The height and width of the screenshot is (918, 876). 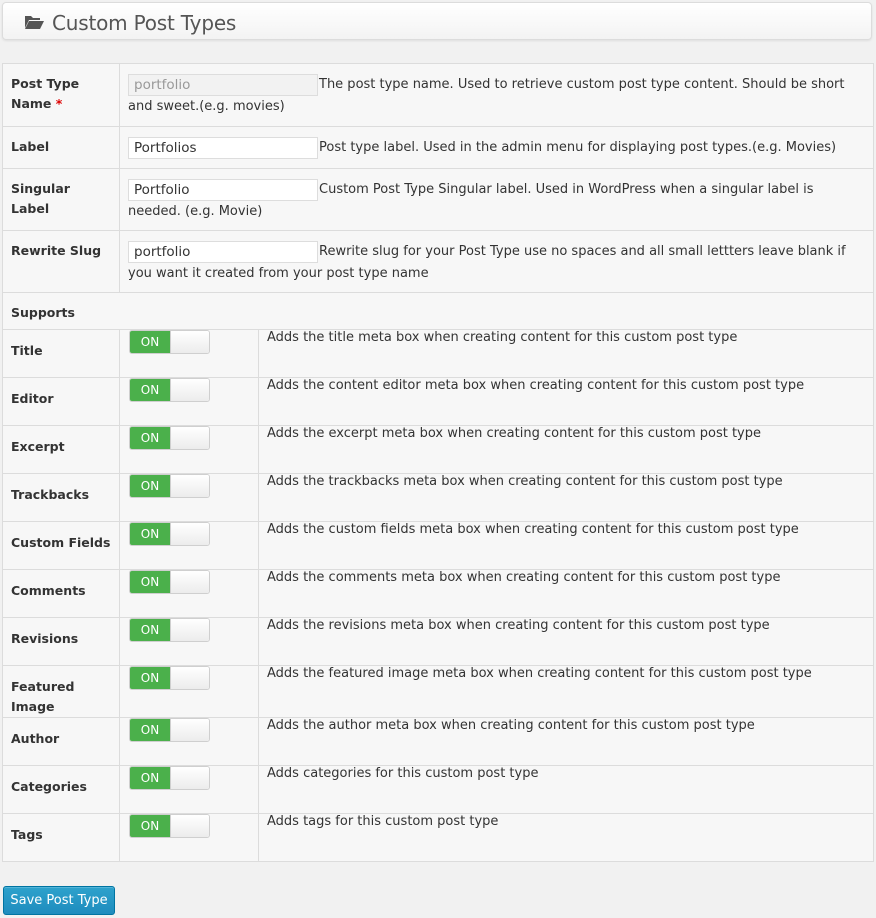 What do you see at coordinates (223, 252) in the screenshot?
I see `rewrite-slug-input` at bounding box center [223, 252].